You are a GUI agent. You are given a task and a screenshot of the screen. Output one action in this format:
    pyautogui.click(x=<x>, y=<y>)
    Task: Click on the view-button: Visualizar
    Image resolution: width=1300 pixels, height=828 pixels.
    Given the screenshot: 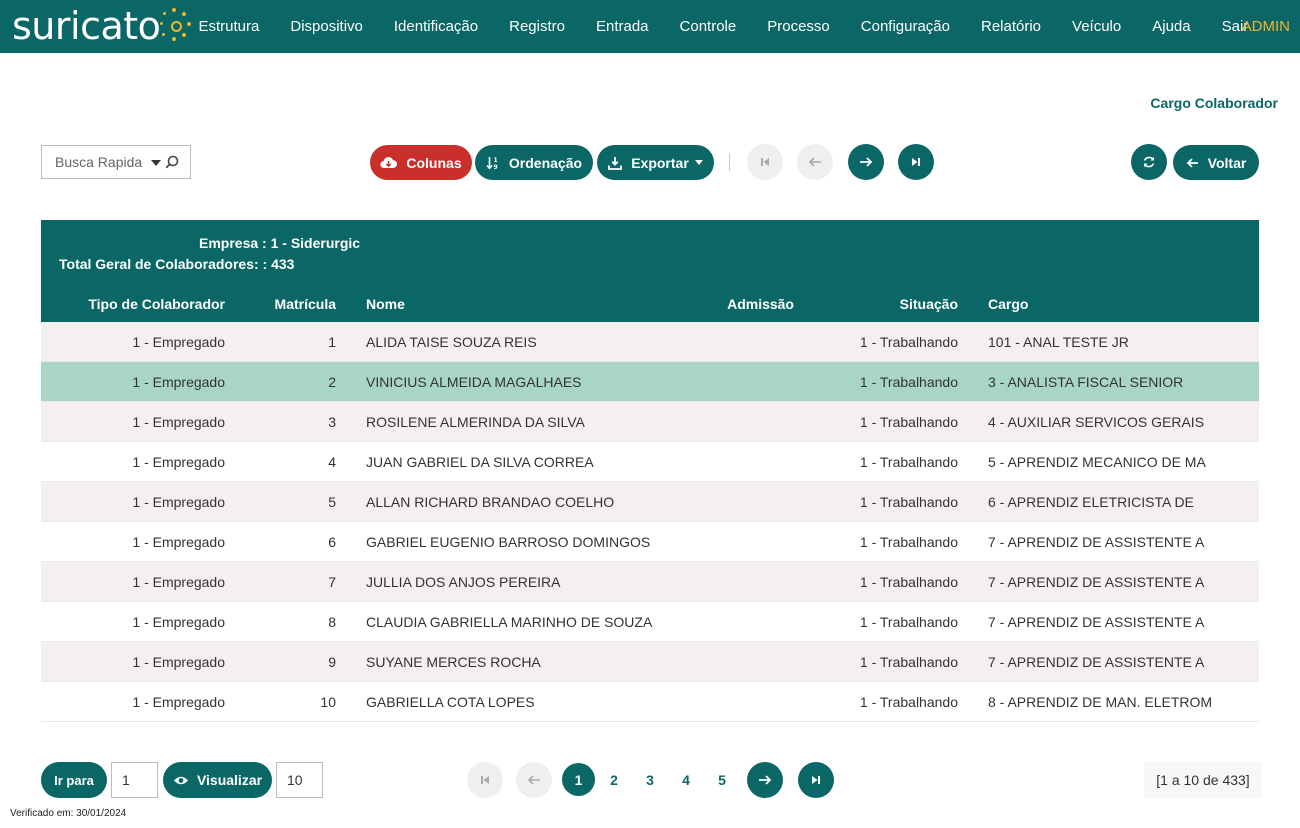 What is the action you would take?
    pyautogui.click(x=217, y=780)
    